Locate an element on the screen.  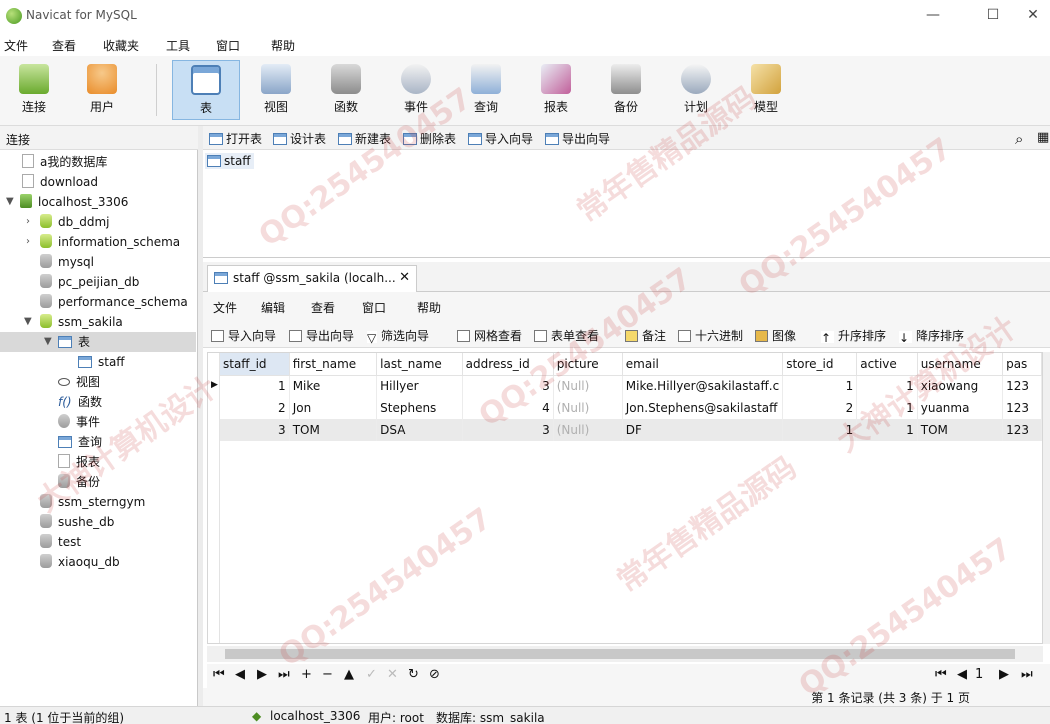
toolbar-report-button: 报表 is located at coordinates (556, 90).